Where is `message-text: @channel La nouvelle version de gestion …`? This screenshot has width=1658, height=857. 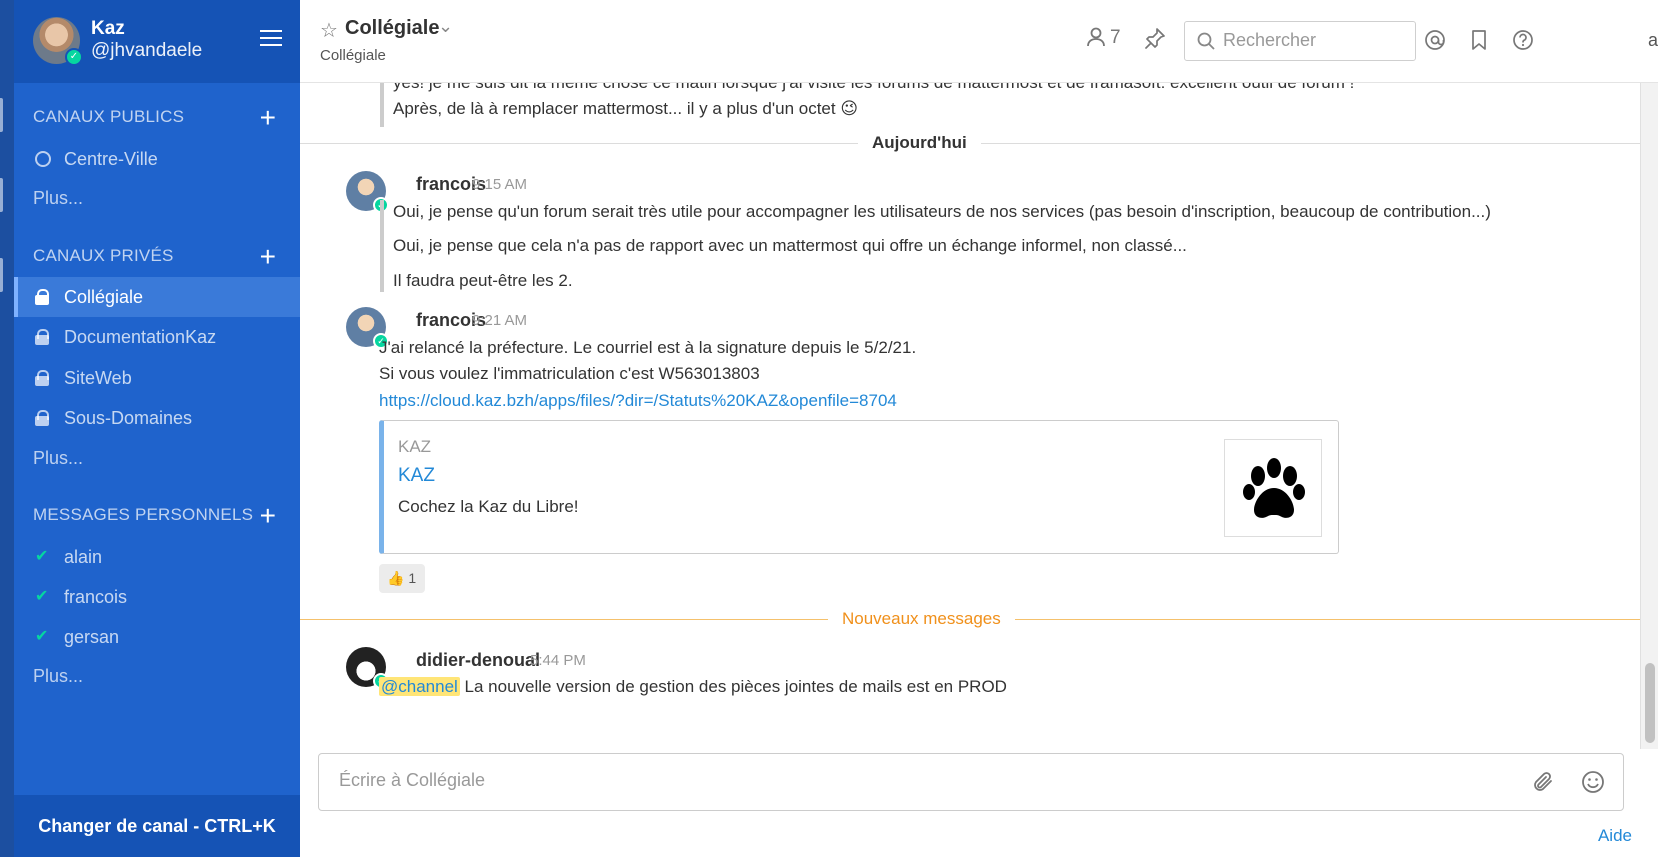 message-text: @channel La nouvelle version de gestion … is located at coordinates (693, 687).